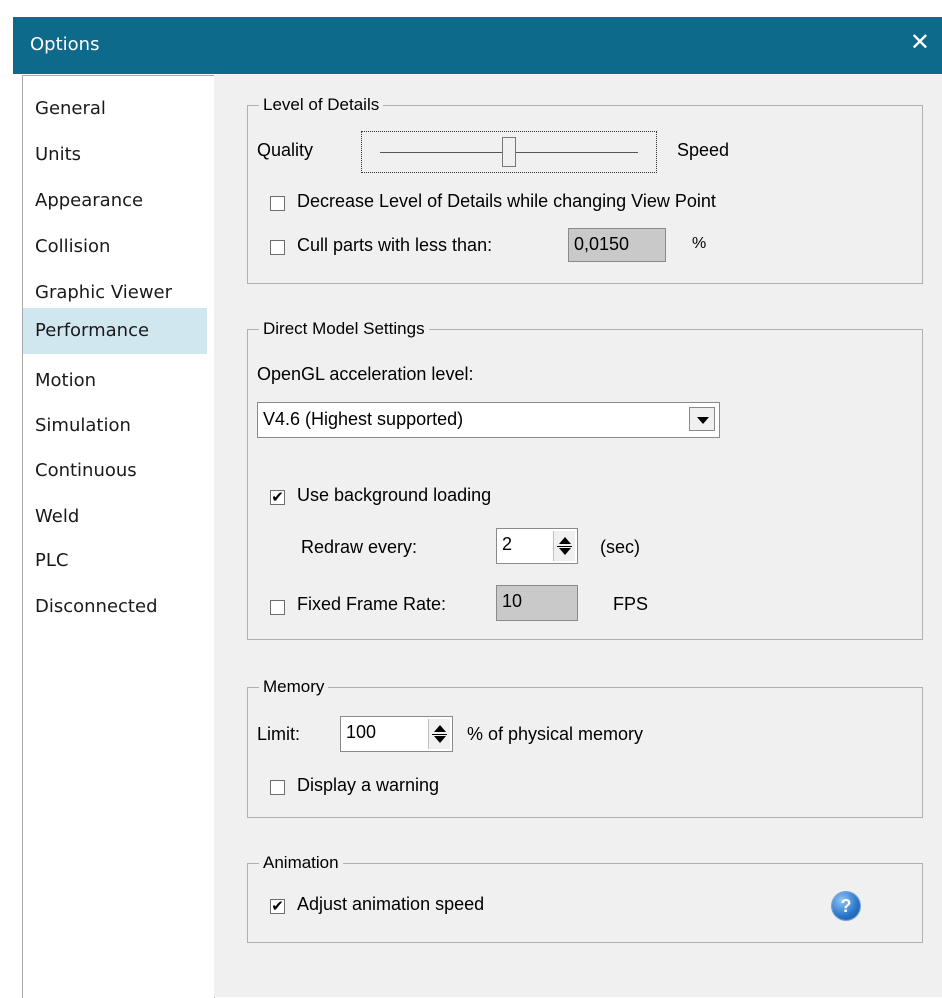 This screenshot has height=998, width=942. What do you see at coordinates (277, 906) in the screenshot?
I see `adjust-animation-checkbox: ✔` at bounding box center [277, 906].